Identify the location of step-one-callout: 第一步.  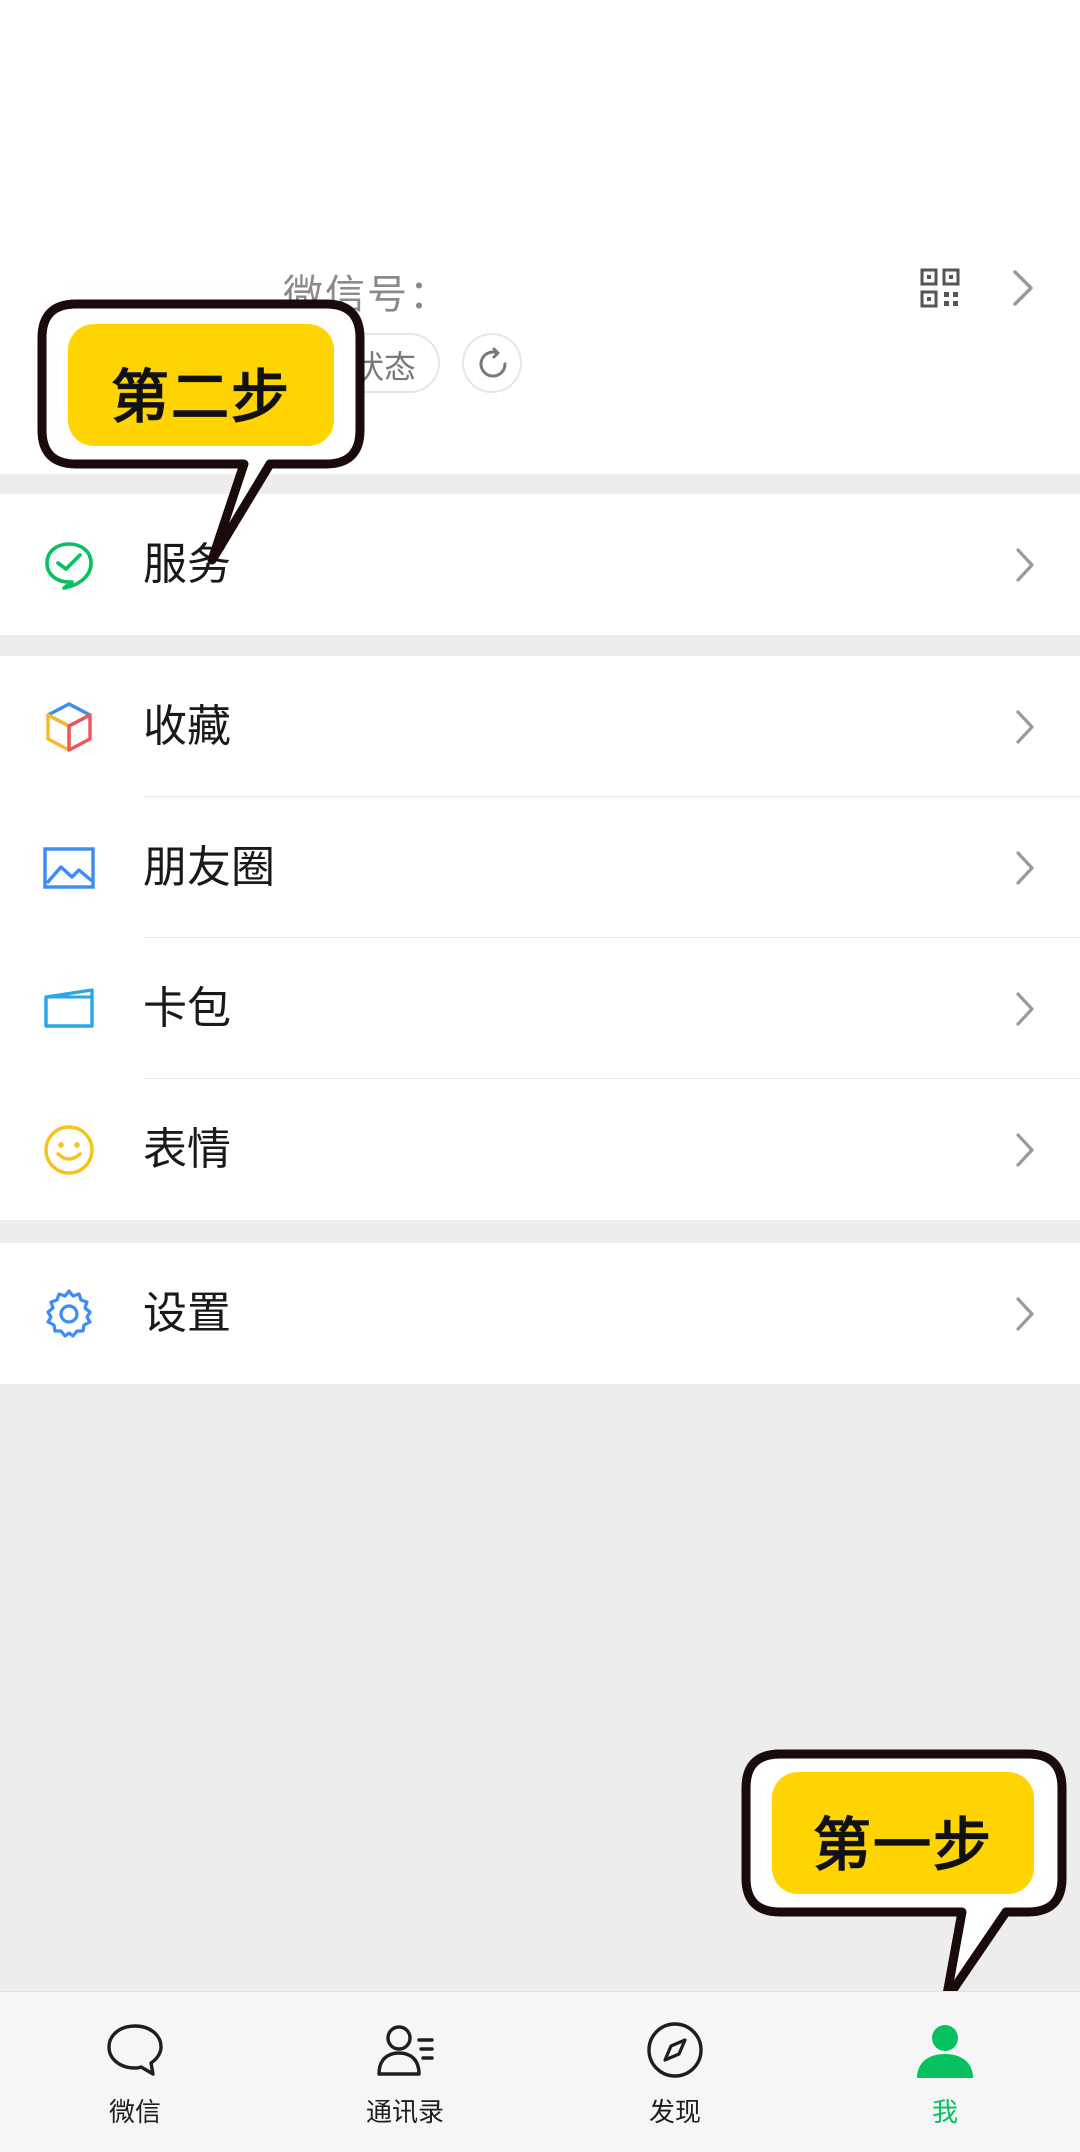
(904, 1877).